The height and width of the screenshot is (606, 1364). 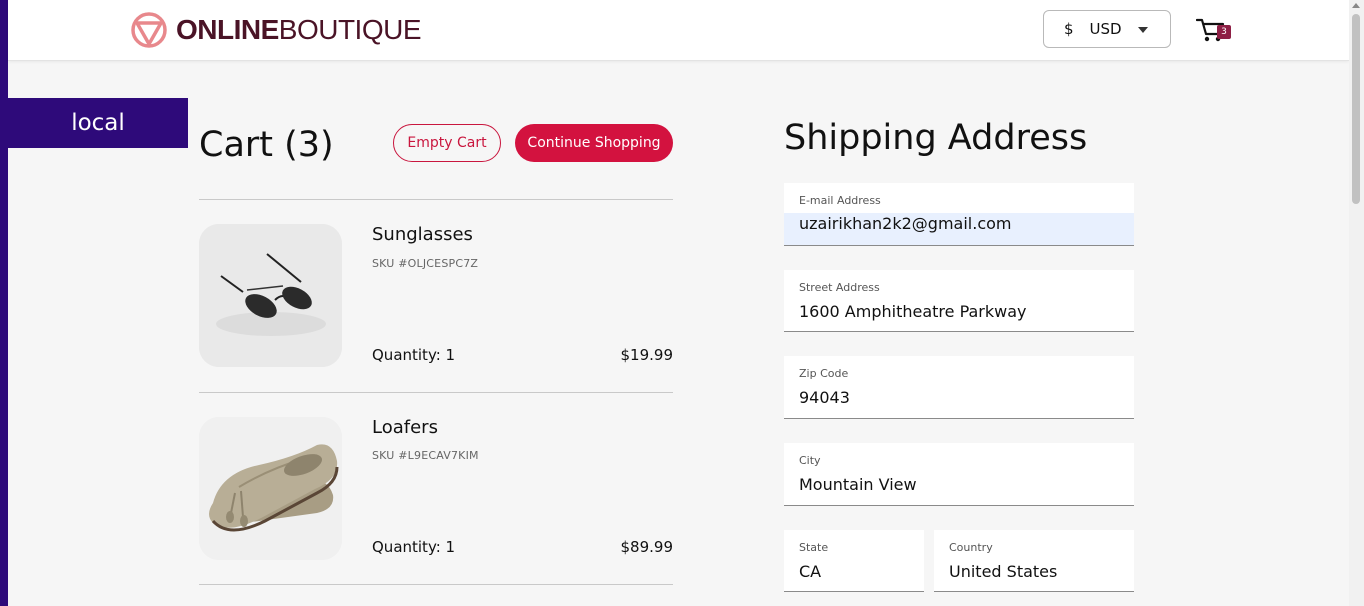 I want to click on page-scrollbar, so click(x=1356, y=303).